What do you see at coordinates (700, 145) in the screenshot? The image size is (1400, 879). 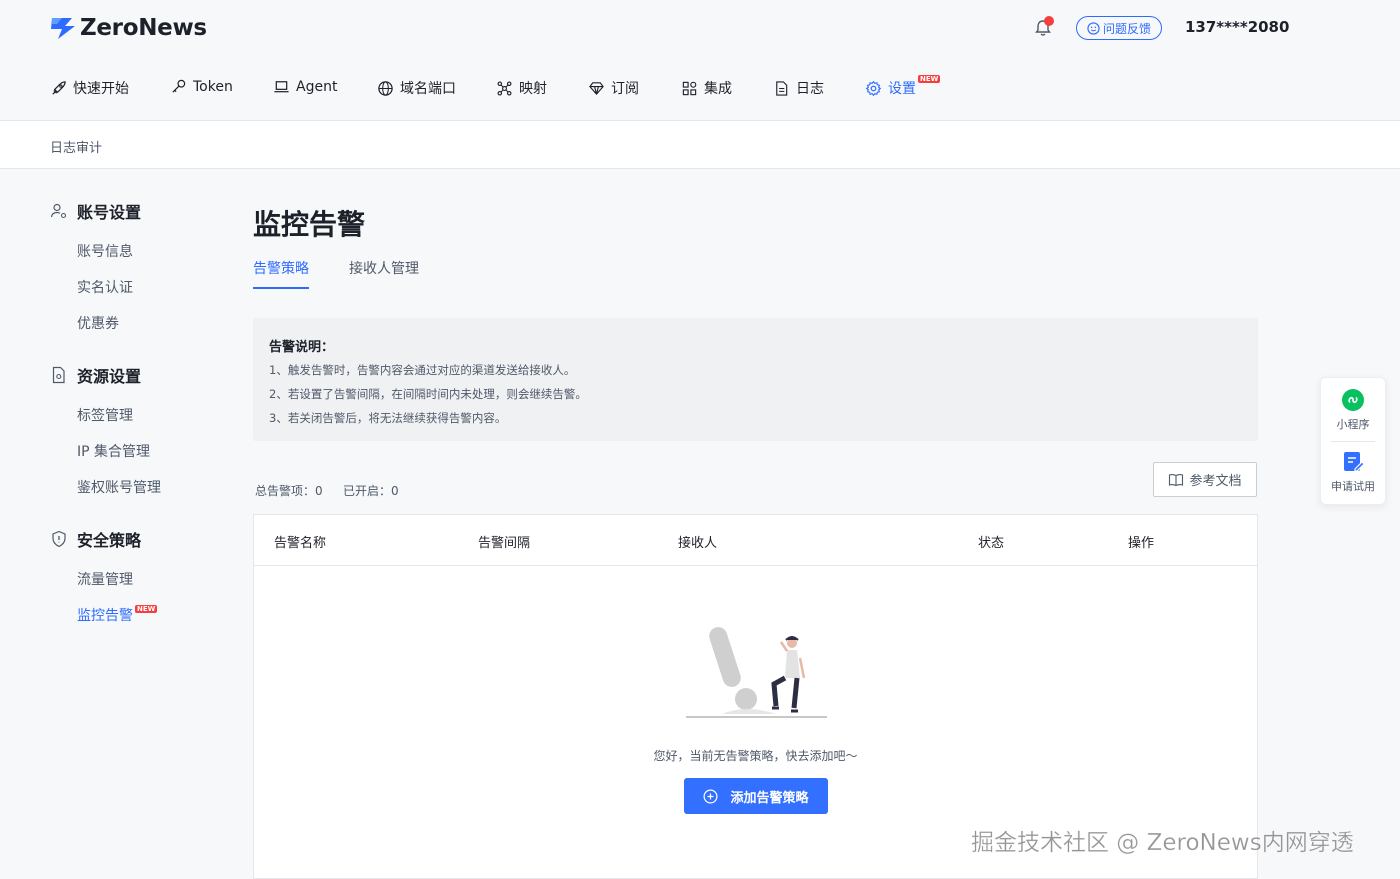 I see `breadcrumb-bar: 日志审计` at bounding box center [700, 145].